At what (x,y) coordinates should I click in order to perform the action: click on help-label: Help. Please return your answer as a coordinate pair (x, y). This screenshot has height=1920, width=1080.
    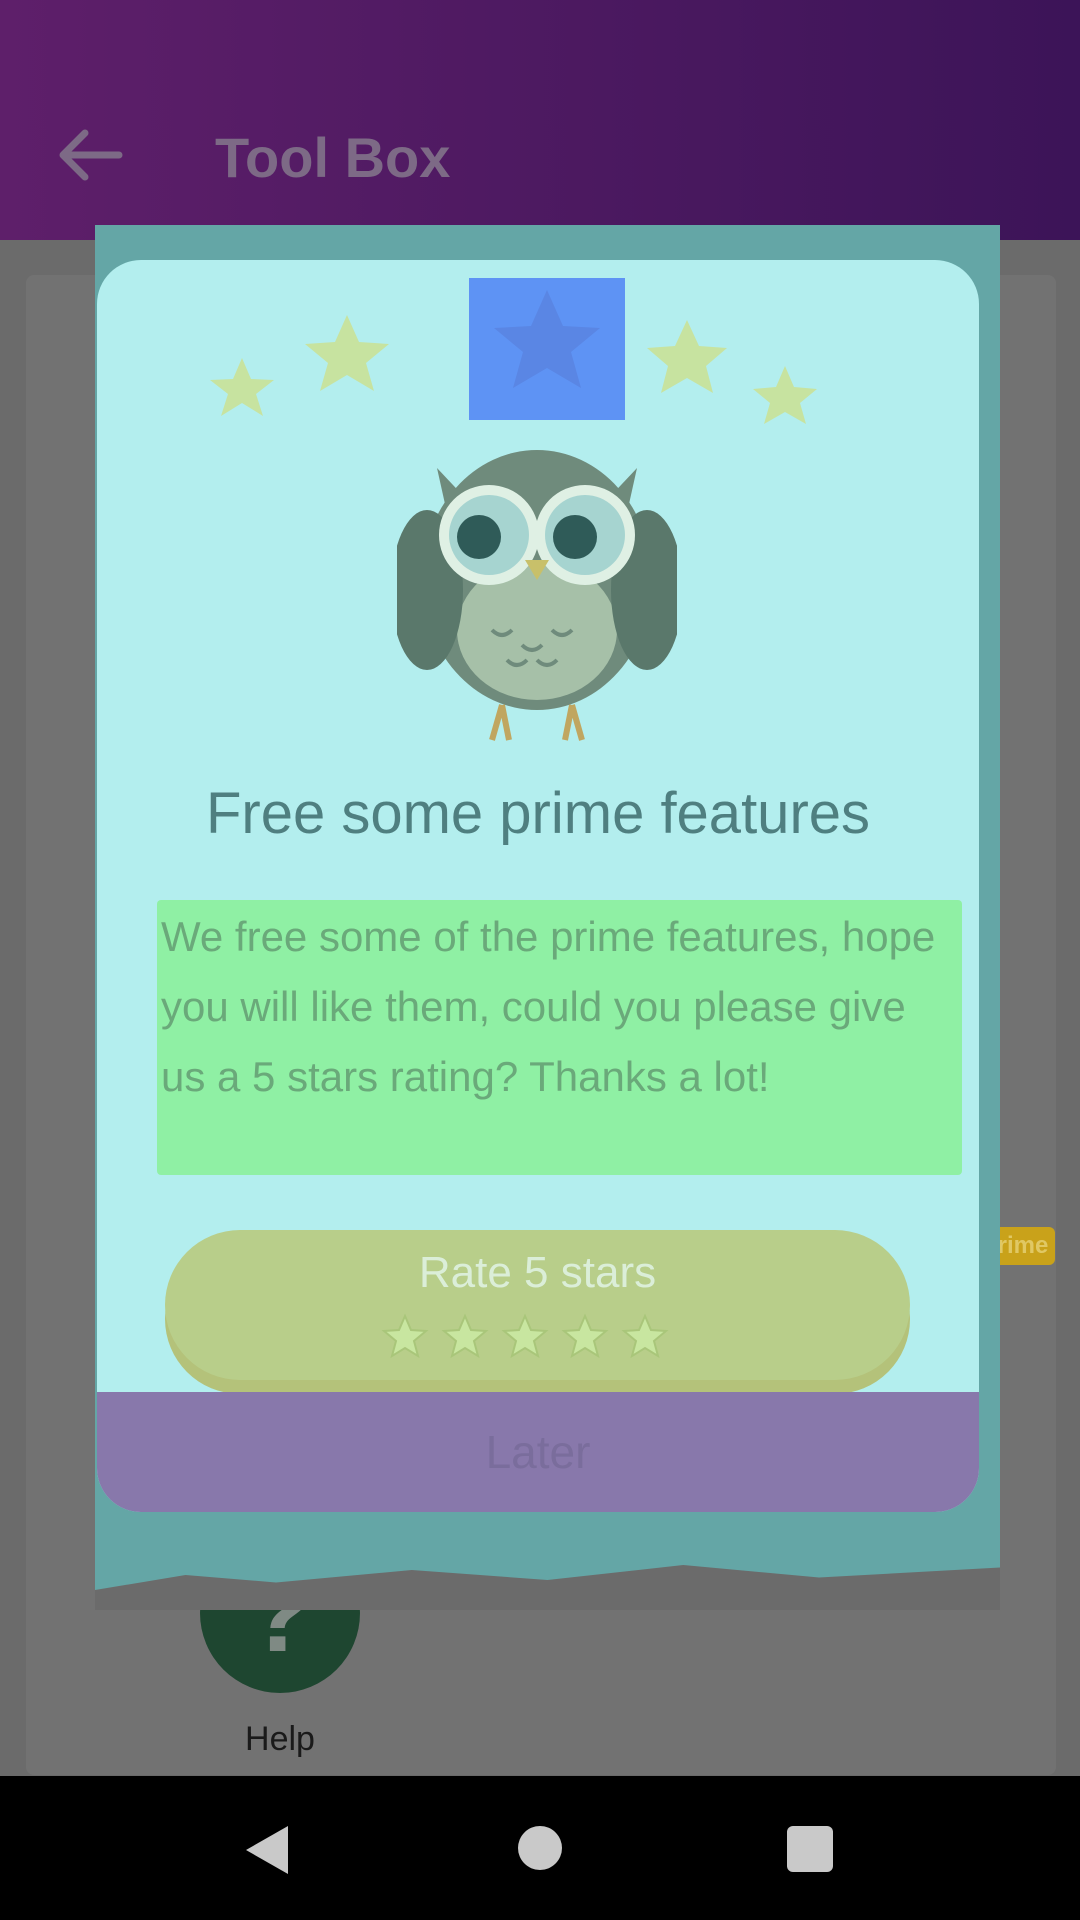
    Looking at the image, I should click on (280, 1739).